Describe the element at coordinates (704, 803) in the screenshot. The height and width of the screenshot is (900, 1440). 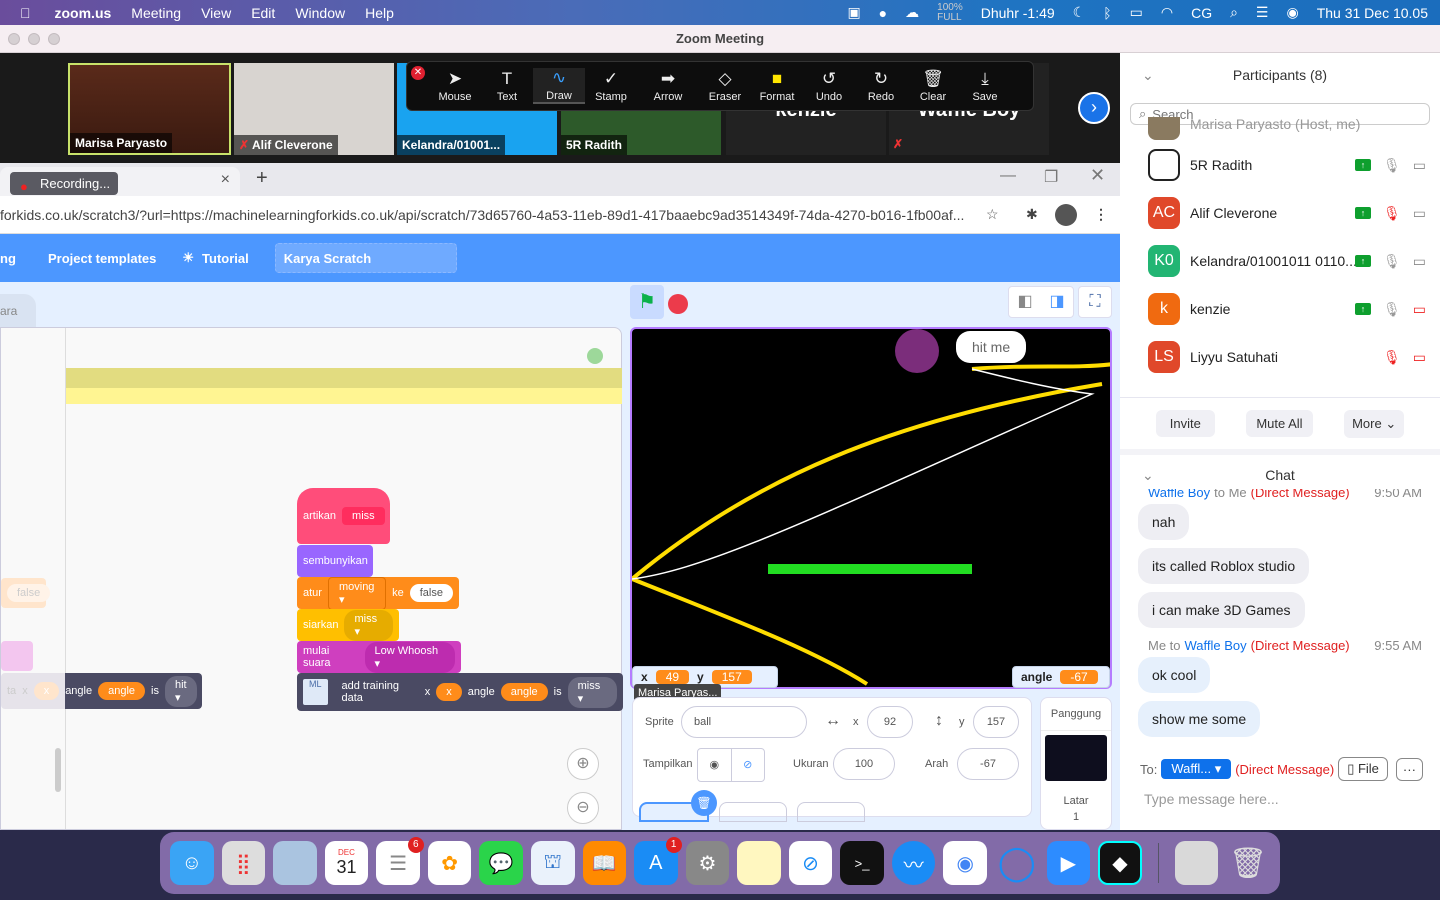
I see `delete-sprite-icon: 🗑` at that location.